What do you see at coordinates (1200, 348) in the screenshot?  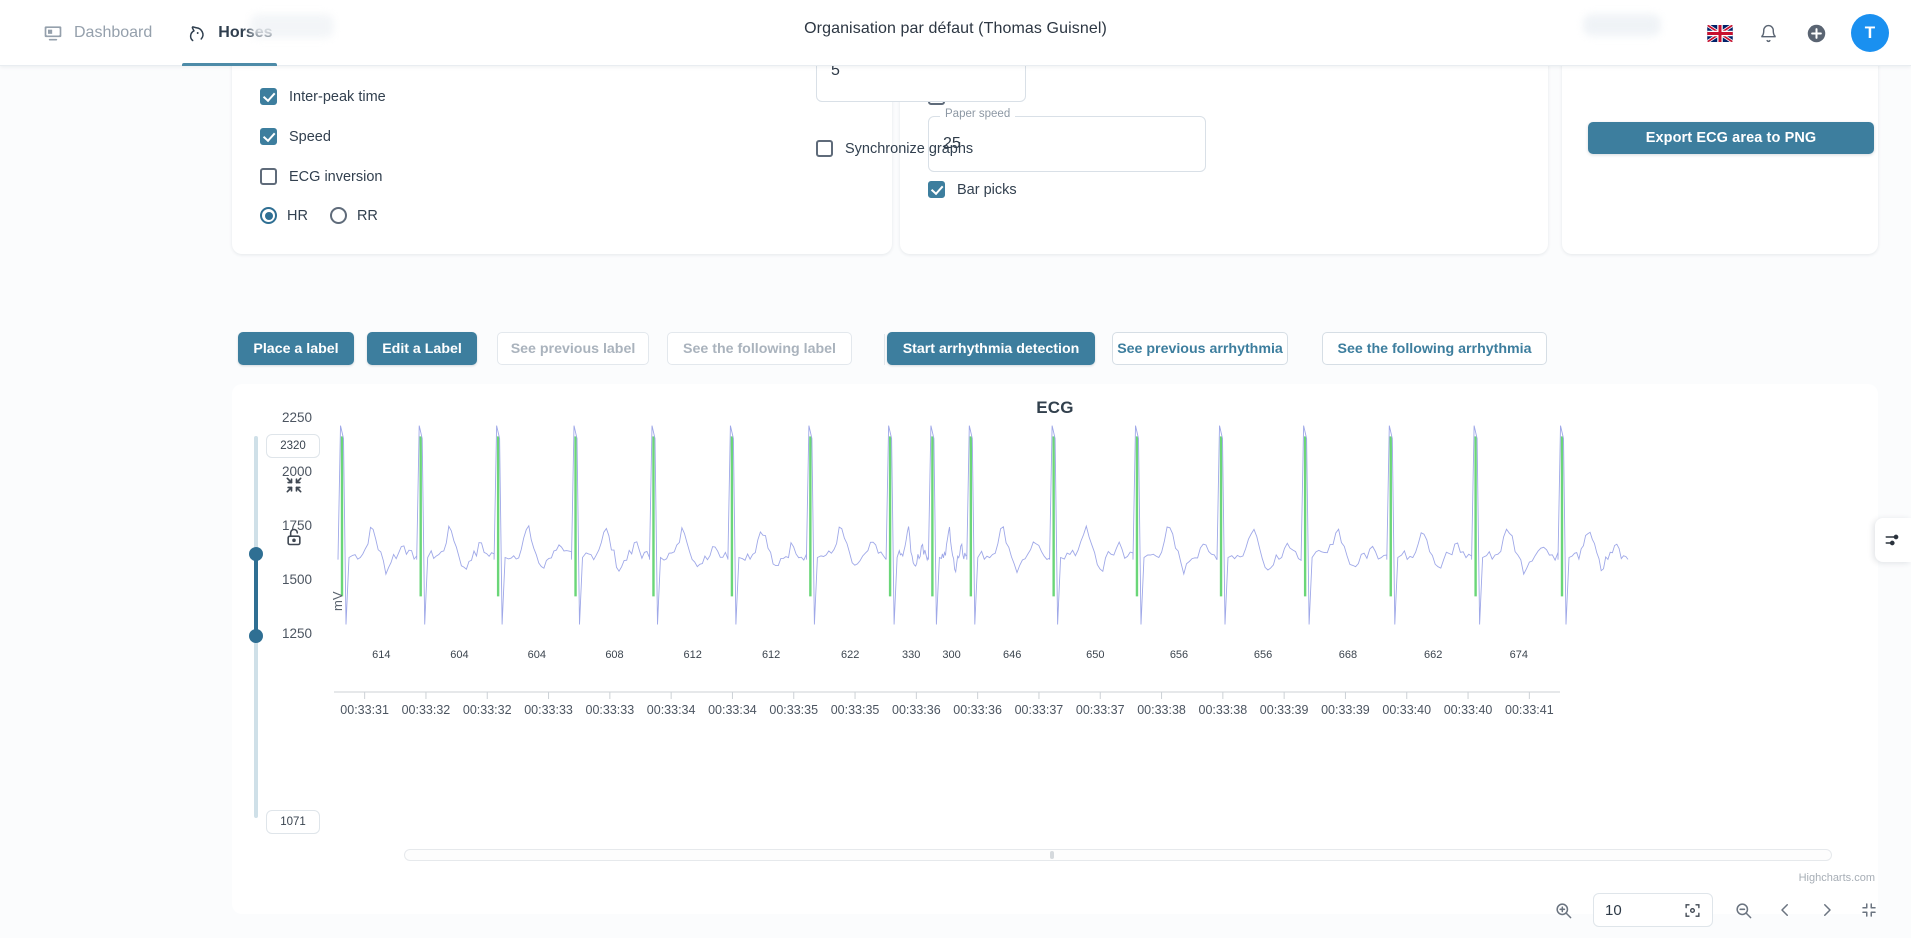 I see `see-previous-arrhythmia-button: See previous arrhythmia` at bounding box center [1200, 348].